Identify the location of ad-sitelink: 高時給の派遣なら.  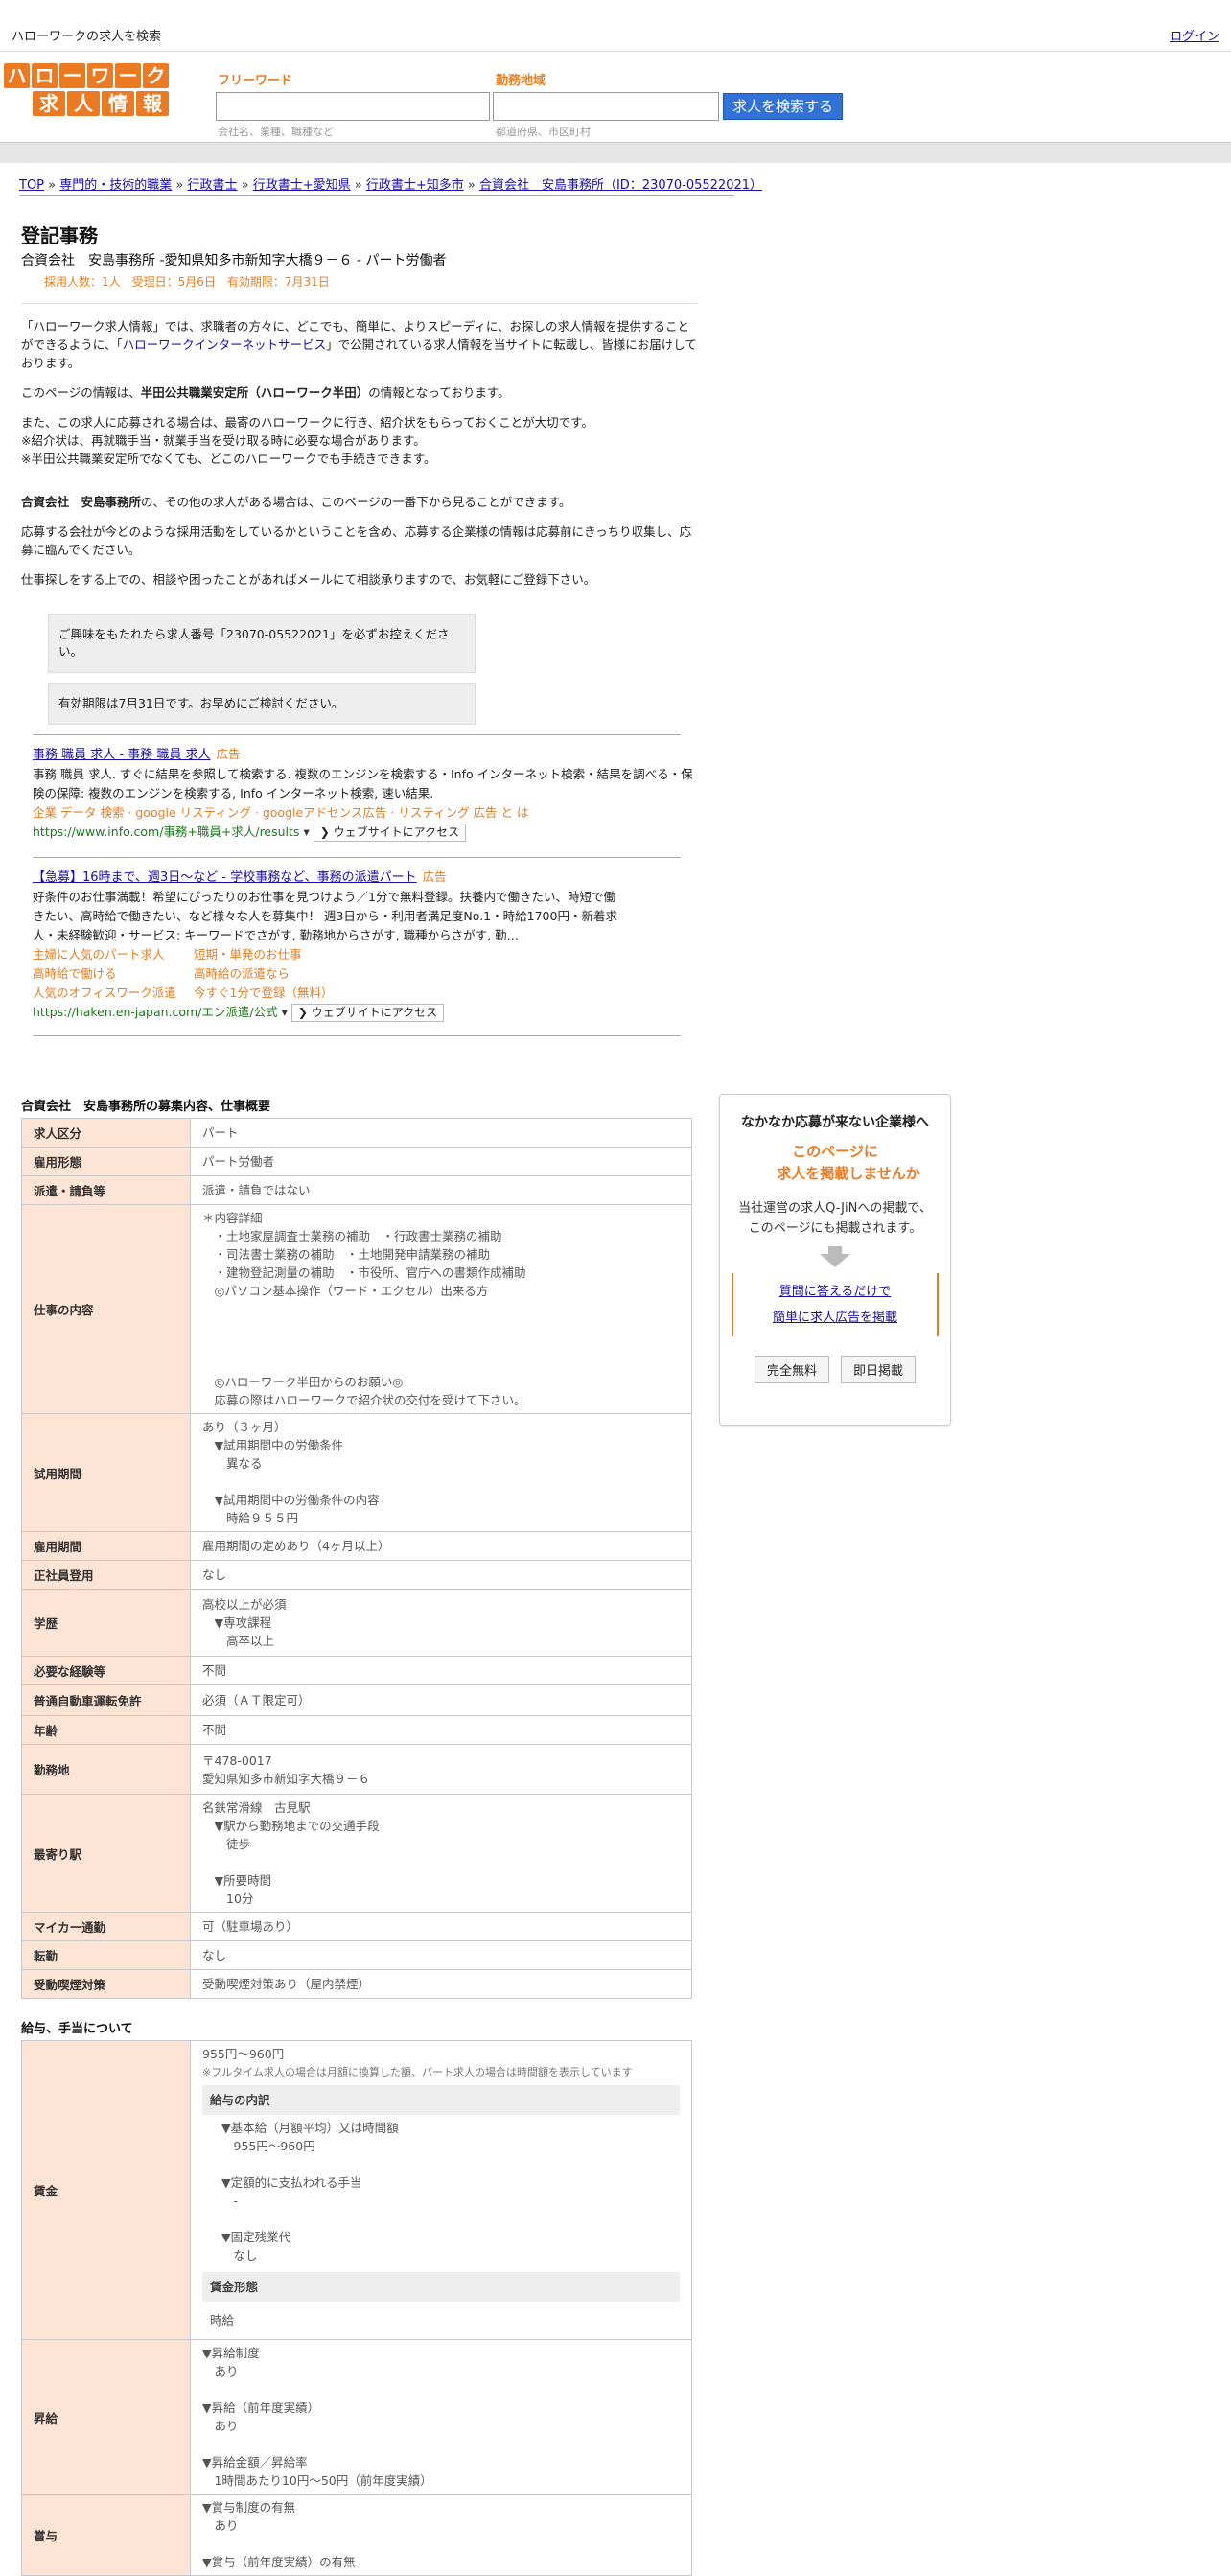
(289, 974).